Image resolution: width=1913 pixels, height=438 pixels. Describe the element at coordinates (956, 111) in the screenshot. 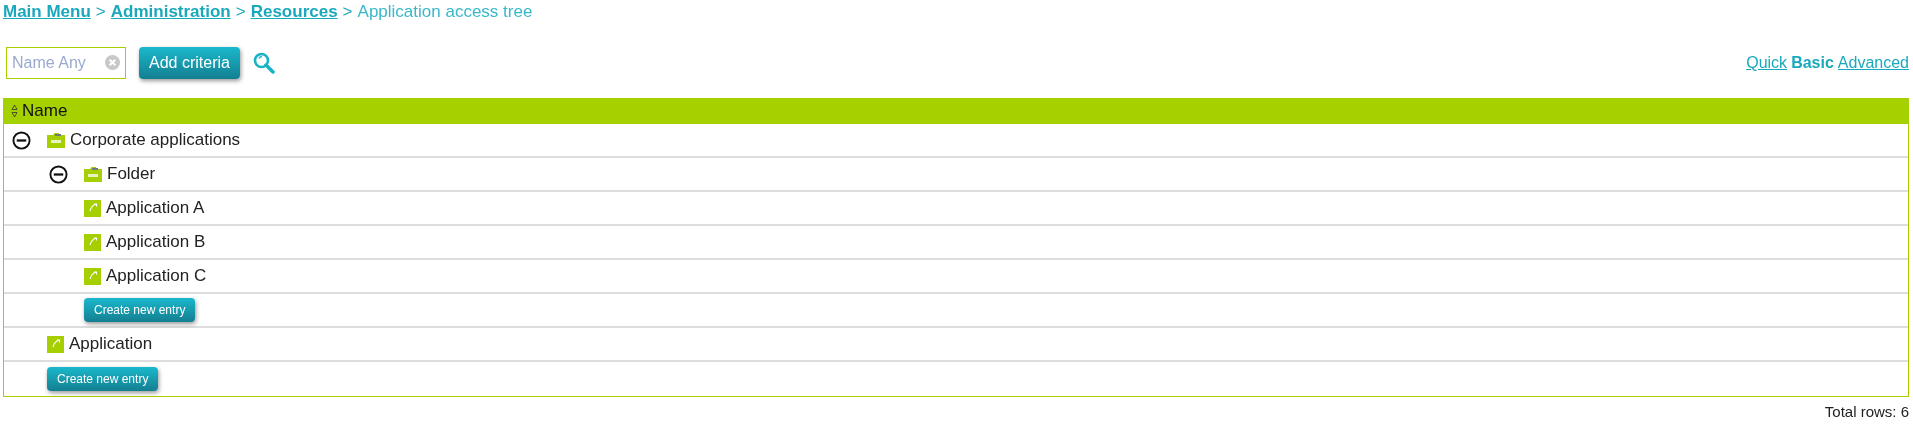

I see `column-header: Name` at that location.